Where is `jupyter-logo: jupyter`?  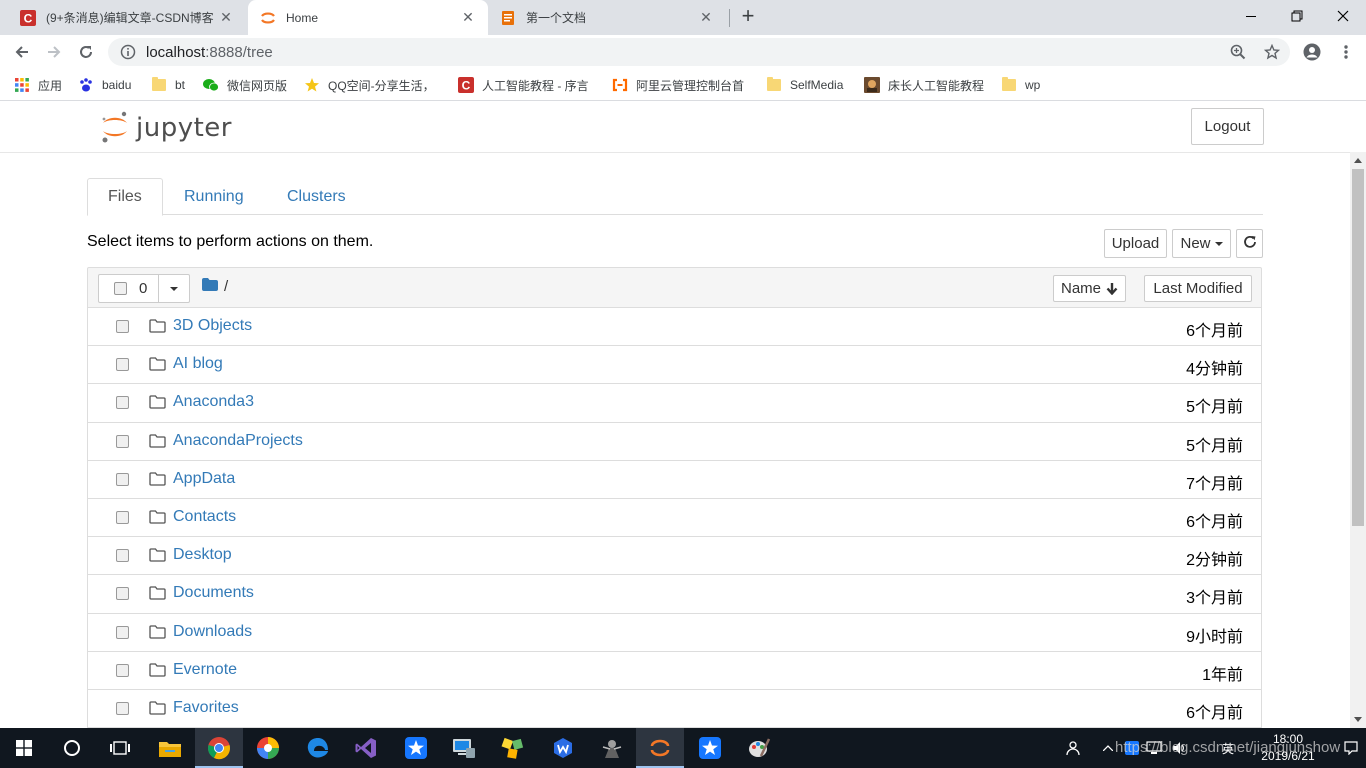 jupyter-logo: jupyter is located at coordinates (166, 128).